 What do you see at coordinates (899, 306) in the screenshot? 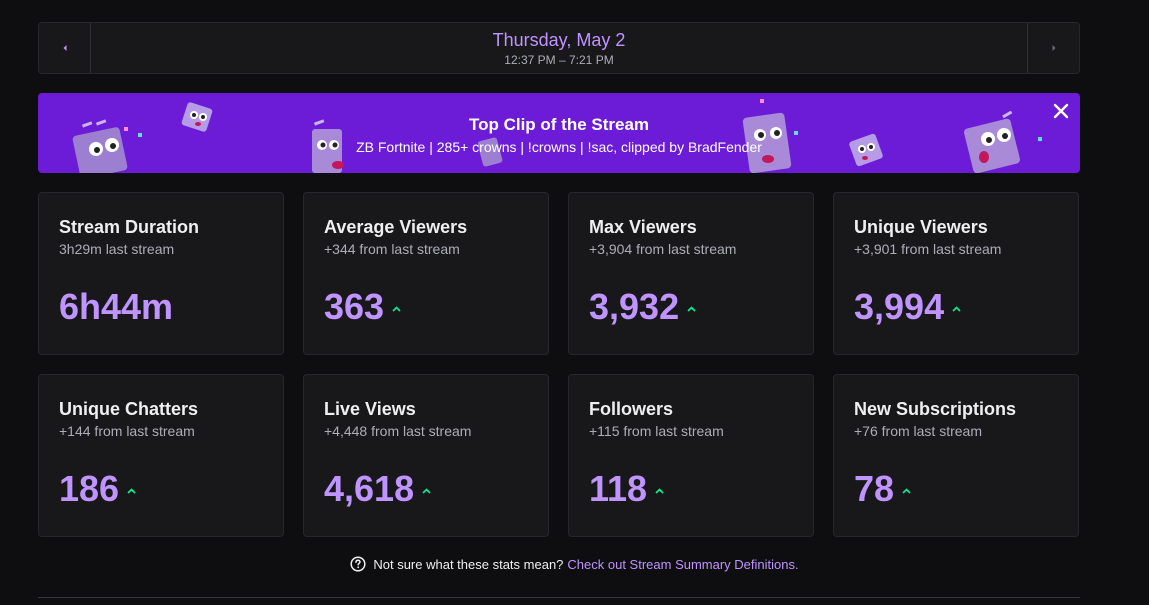
I see `stat-value: 3,994` at bounding box center [899, 306].